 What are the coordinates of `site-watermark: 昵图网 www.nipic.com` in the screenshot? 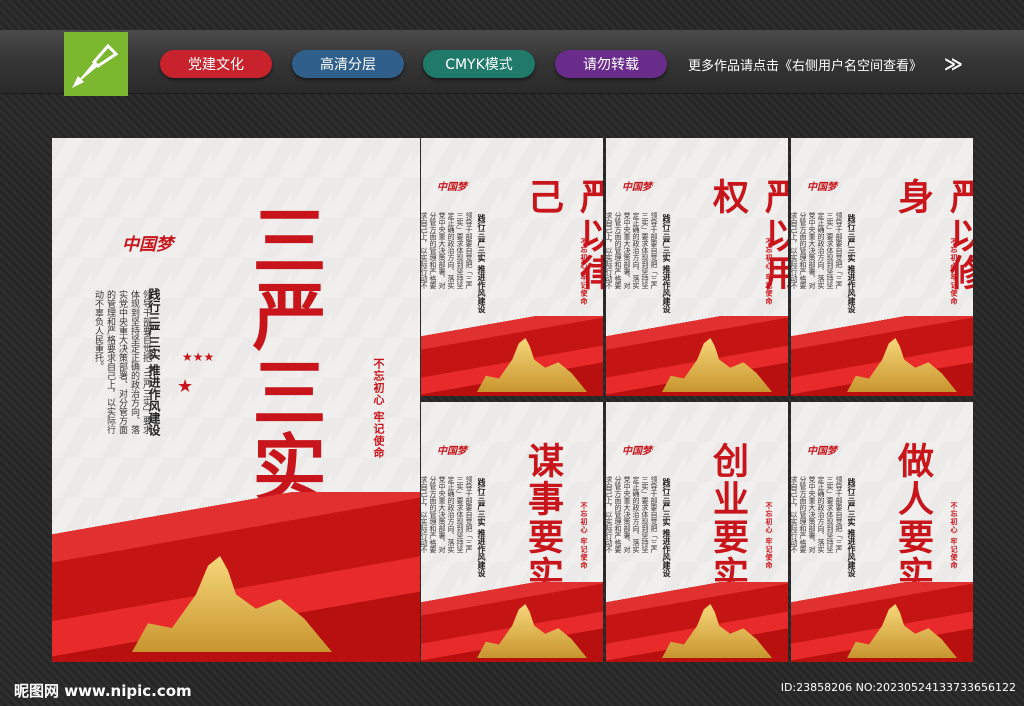 It's located at (103, 691).